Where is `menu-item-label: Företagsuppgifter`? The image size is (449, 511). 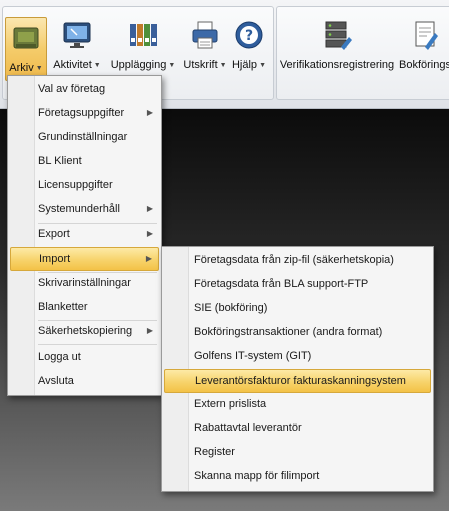
menu-item-label: Företagsuppgifter is located at coordinates (81, 113).